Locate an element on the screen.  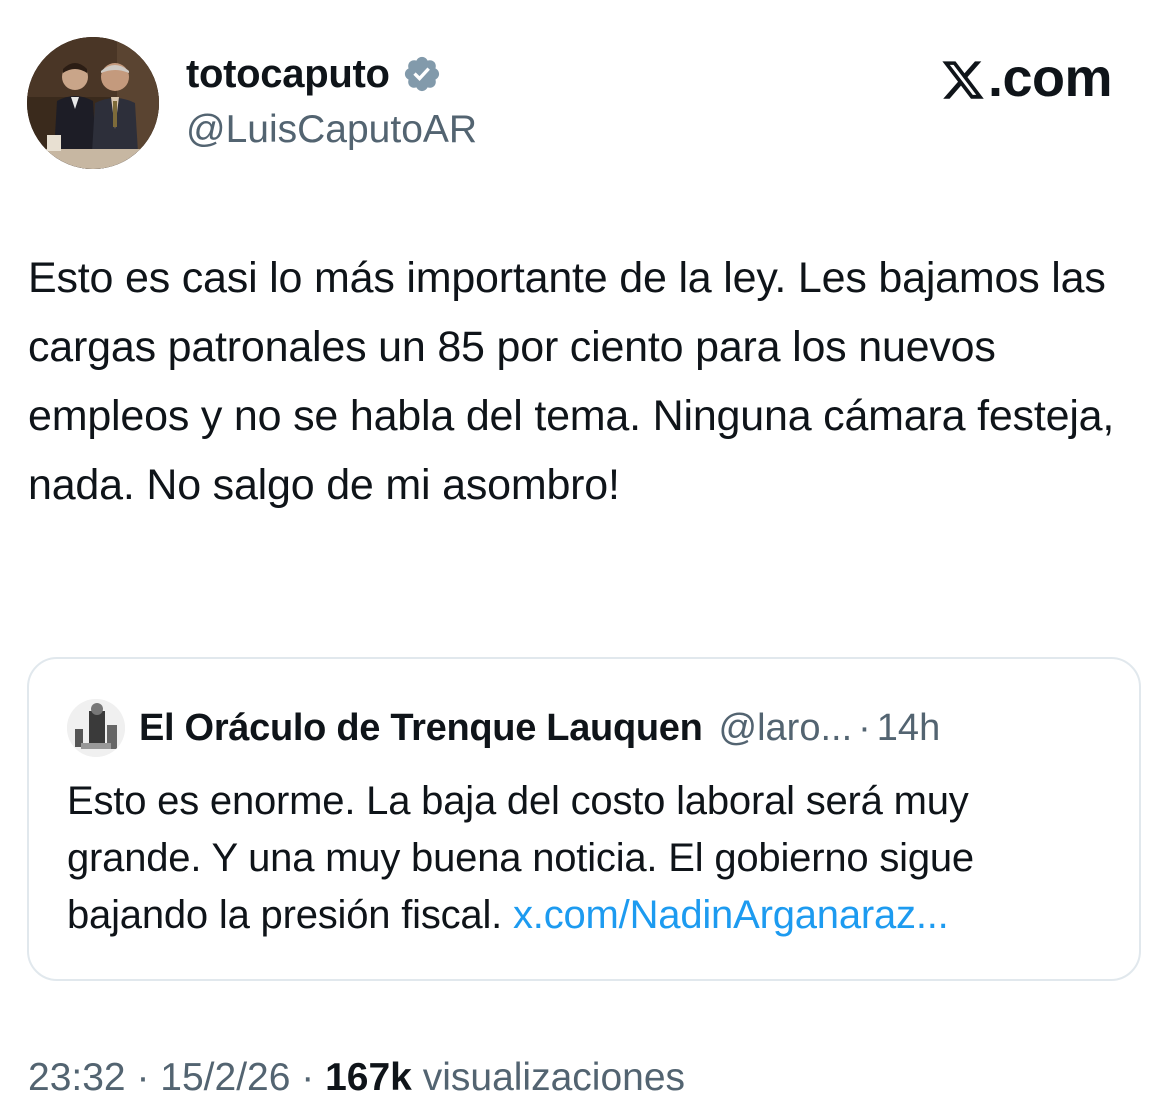
quoted-author-name: El Oráculo de Trenque Lauquen is located at coordinates (421, 728).